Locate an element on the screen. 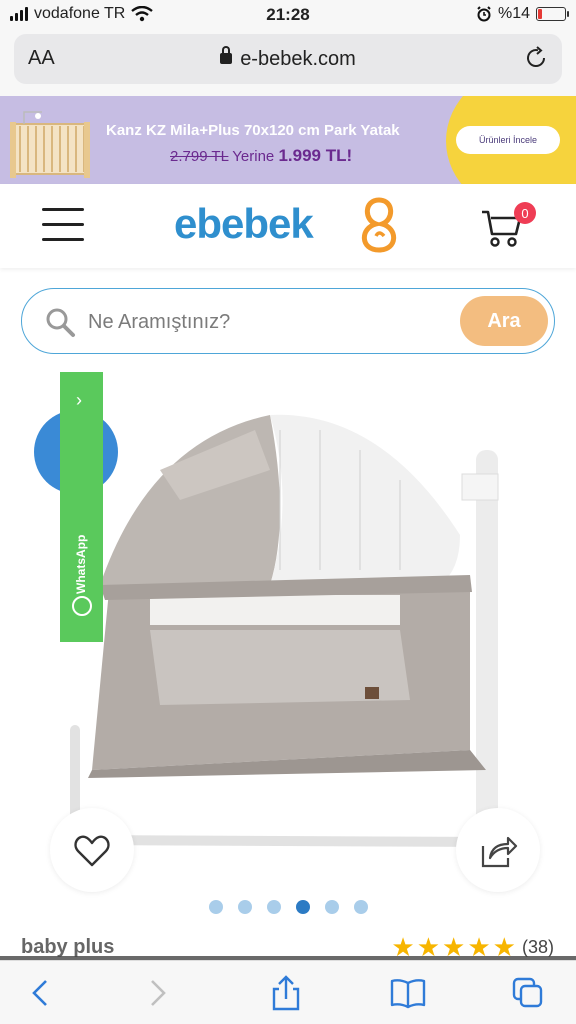 The image size is (576, 1024). share-product-button is located at coordinates (498, 850).